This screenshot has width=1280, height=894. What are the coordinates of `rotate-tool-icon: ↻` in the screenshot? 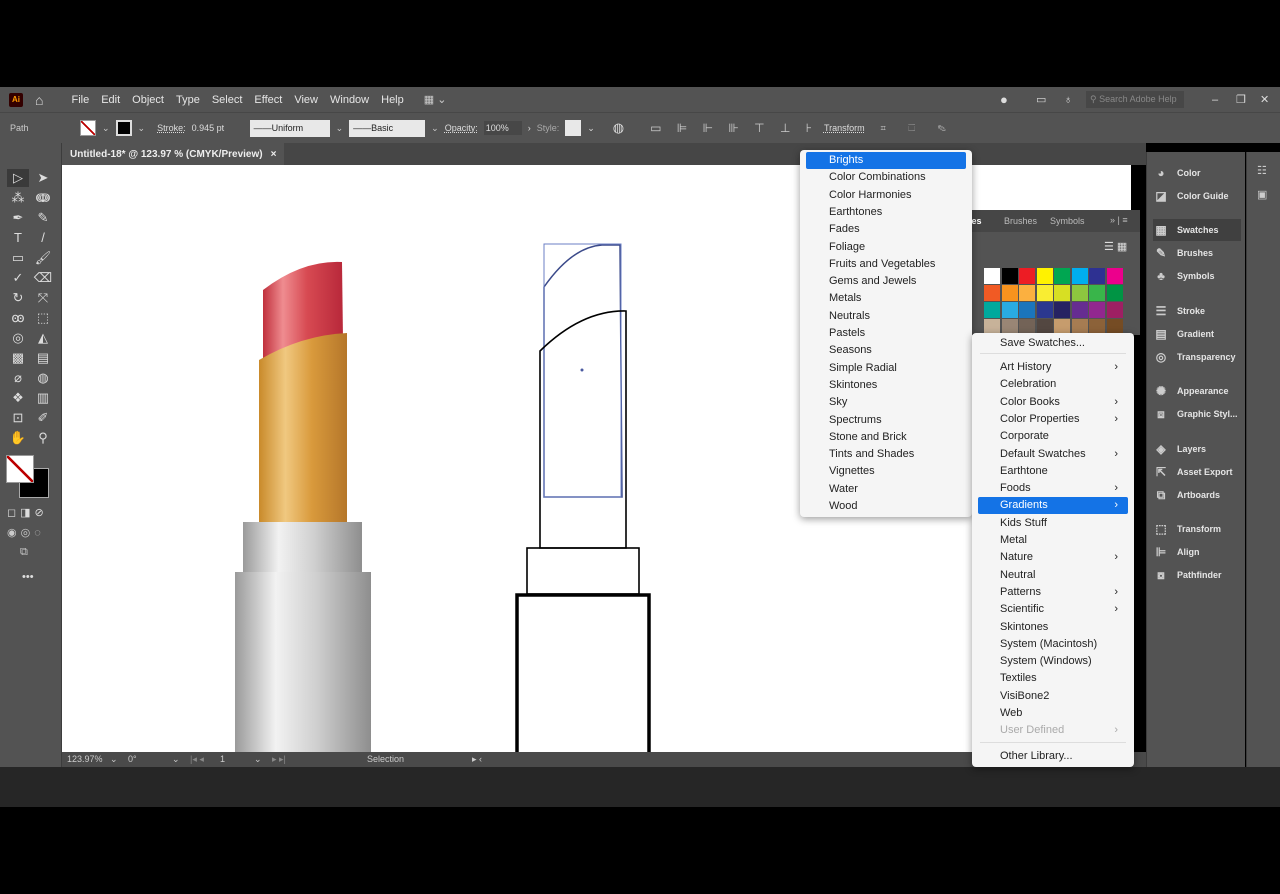 It's located at (18, 298).